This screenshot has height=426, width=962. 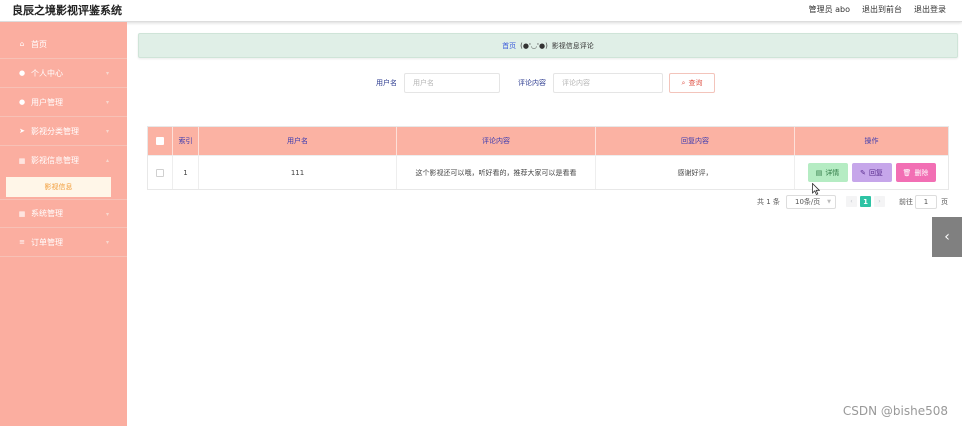 I want to click on row-checkbox, so click(x=160, y=172).